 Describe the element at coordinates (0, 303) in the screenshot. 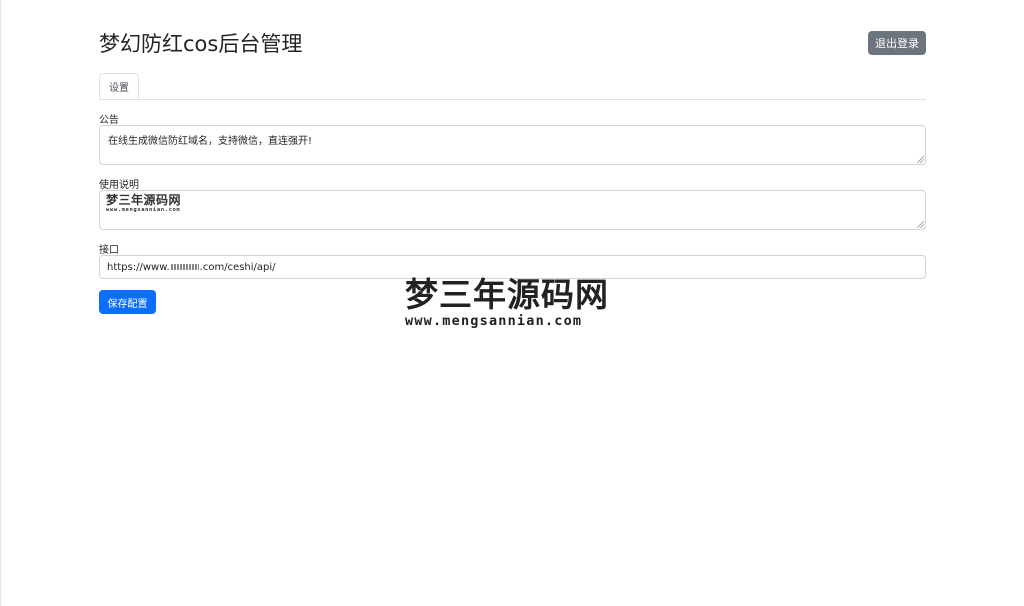

I see `page-left-border` at that location.